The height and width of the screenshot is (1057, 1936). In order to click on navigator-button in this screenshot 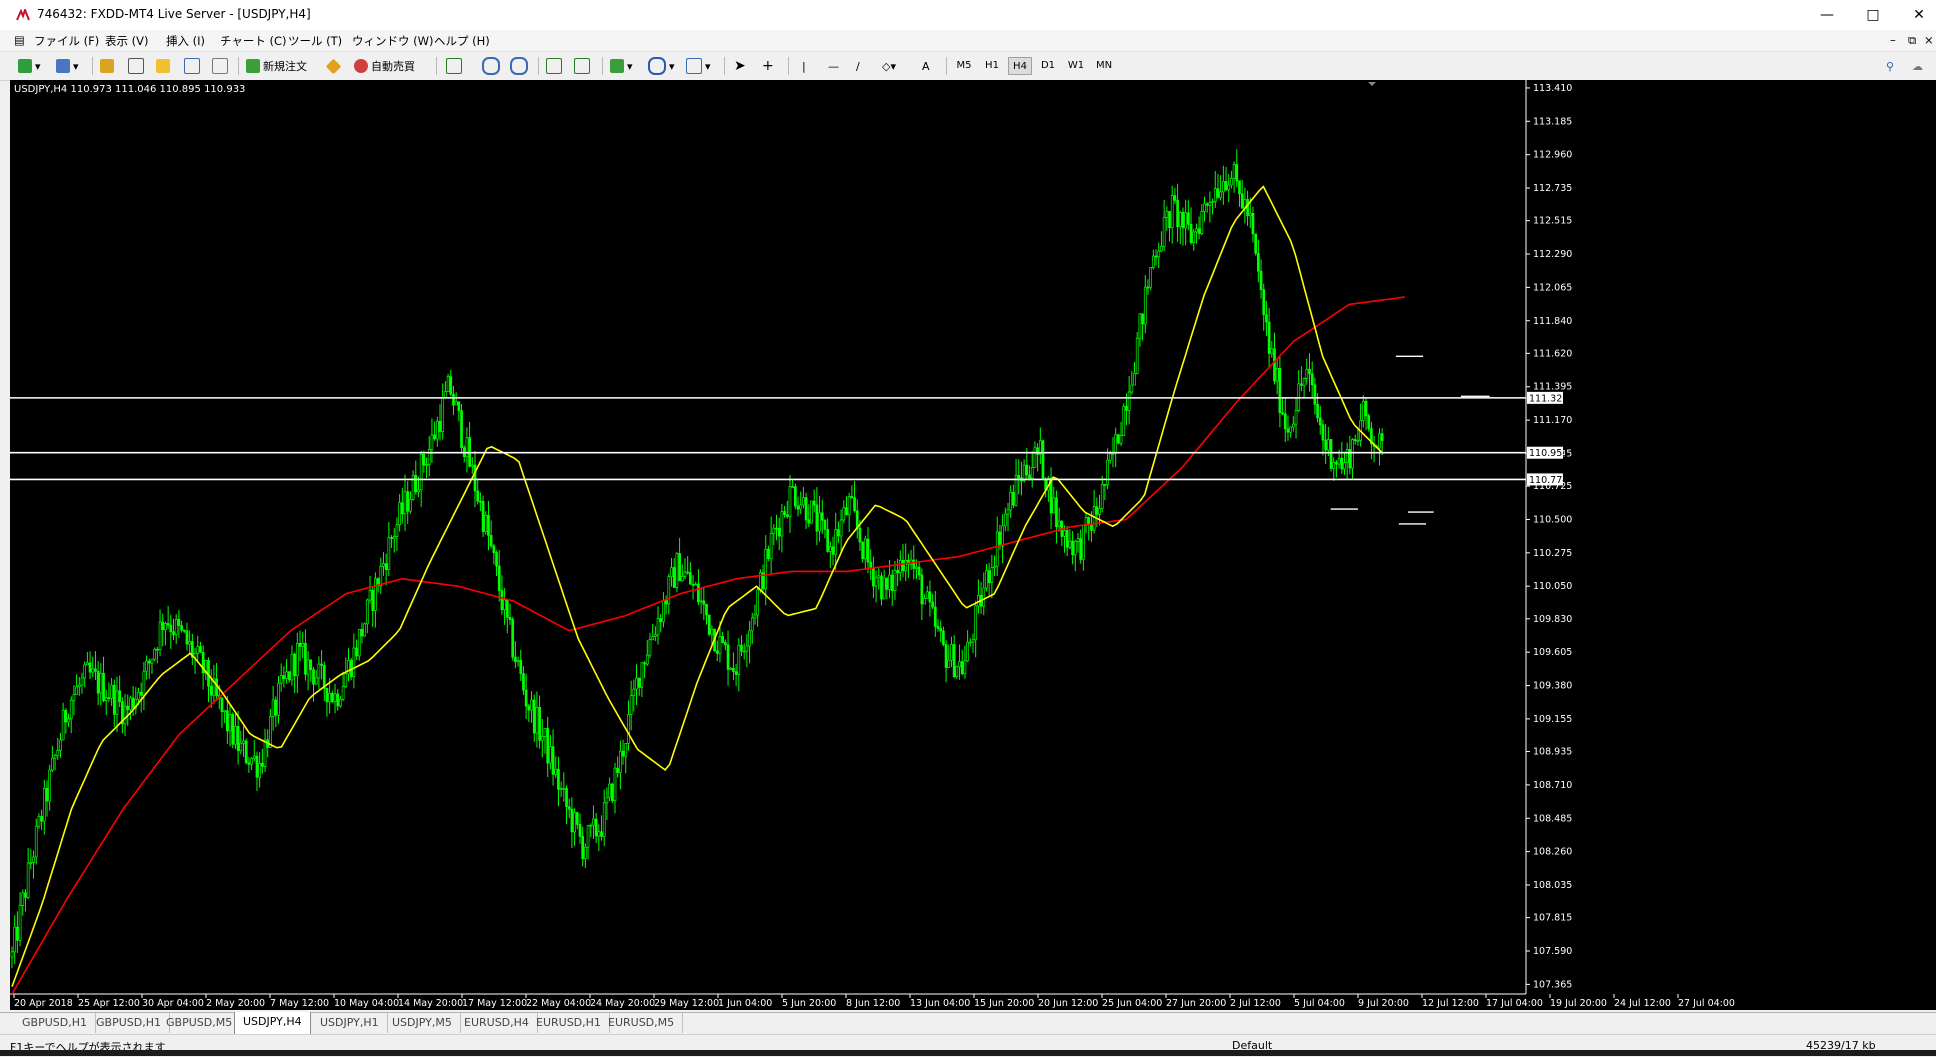, I will do `click(164, 66)`.